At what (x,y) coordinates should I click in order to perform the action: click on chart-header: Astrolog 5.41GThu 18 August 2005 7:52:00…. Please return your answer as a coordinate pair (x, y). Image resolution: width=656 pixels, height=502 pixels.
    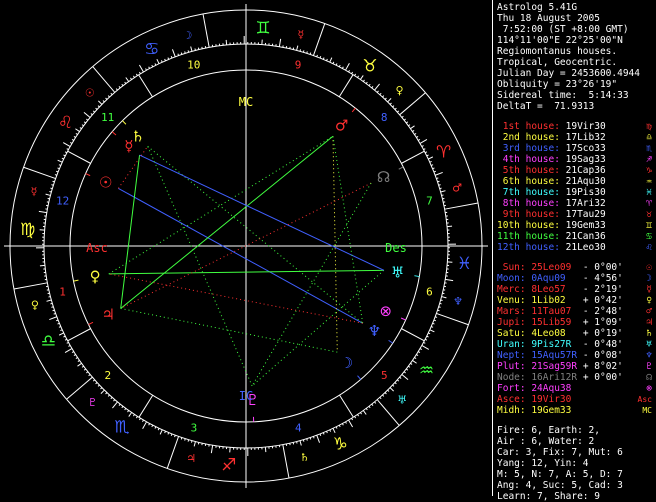
    Looking at the image, I should click on (575, 57).